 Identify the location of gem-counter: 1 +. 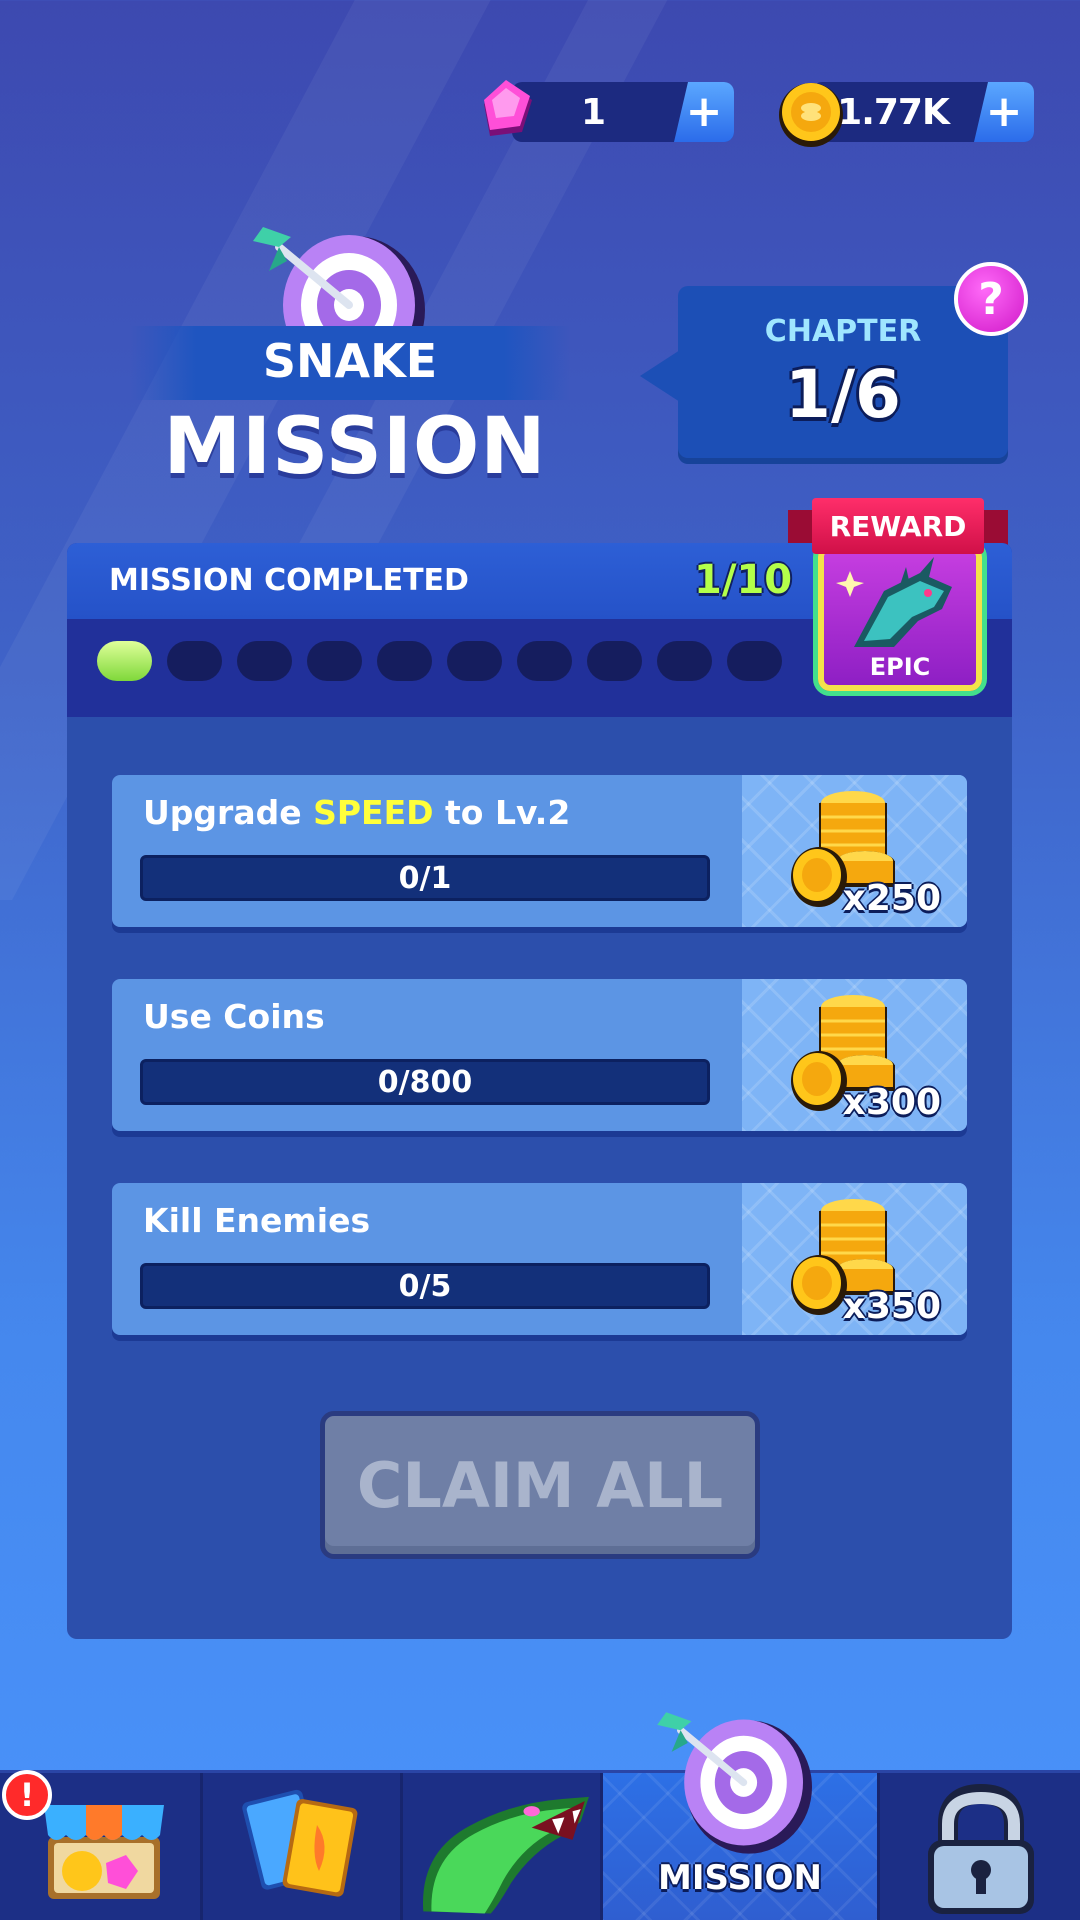
(623, 112).